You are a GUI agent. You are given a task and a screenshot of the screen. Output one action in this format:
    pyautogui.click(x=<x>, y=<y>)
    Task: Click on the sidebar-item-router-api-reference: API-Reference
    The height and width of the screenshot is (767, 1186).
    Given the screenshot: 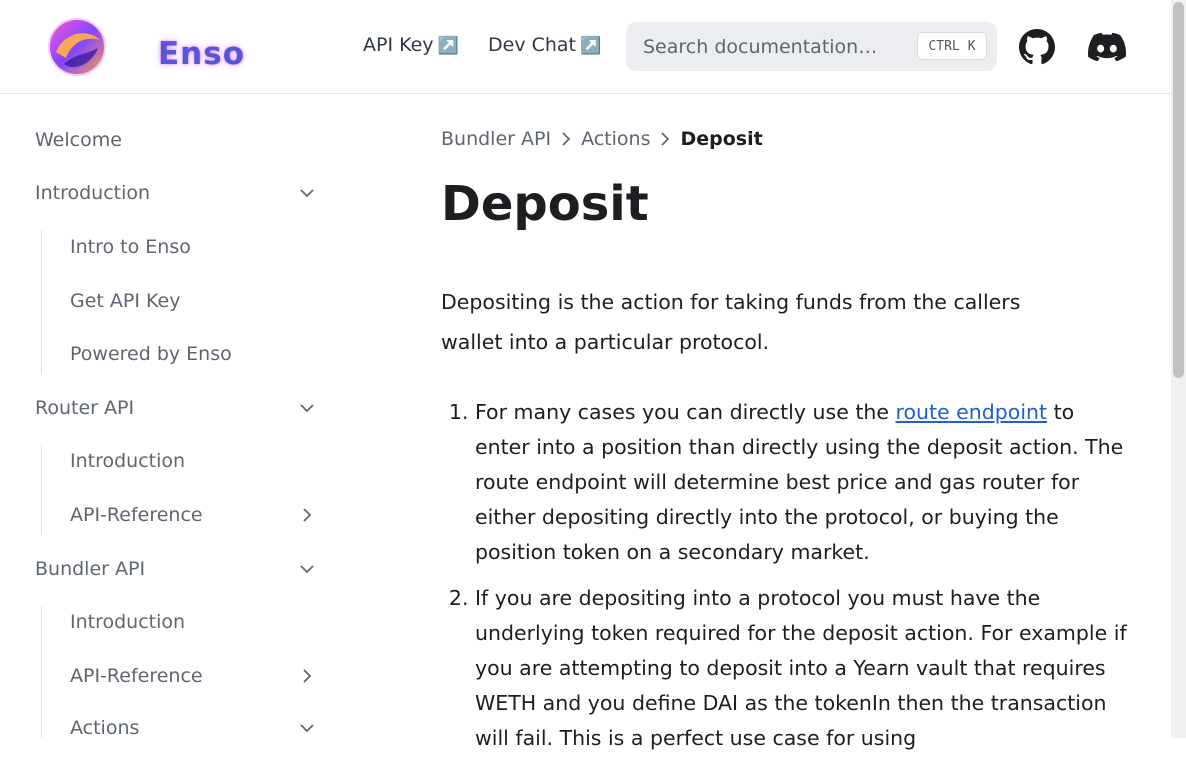 What is the action you would take?
    pyautogui.click(x=195, y=515)
    